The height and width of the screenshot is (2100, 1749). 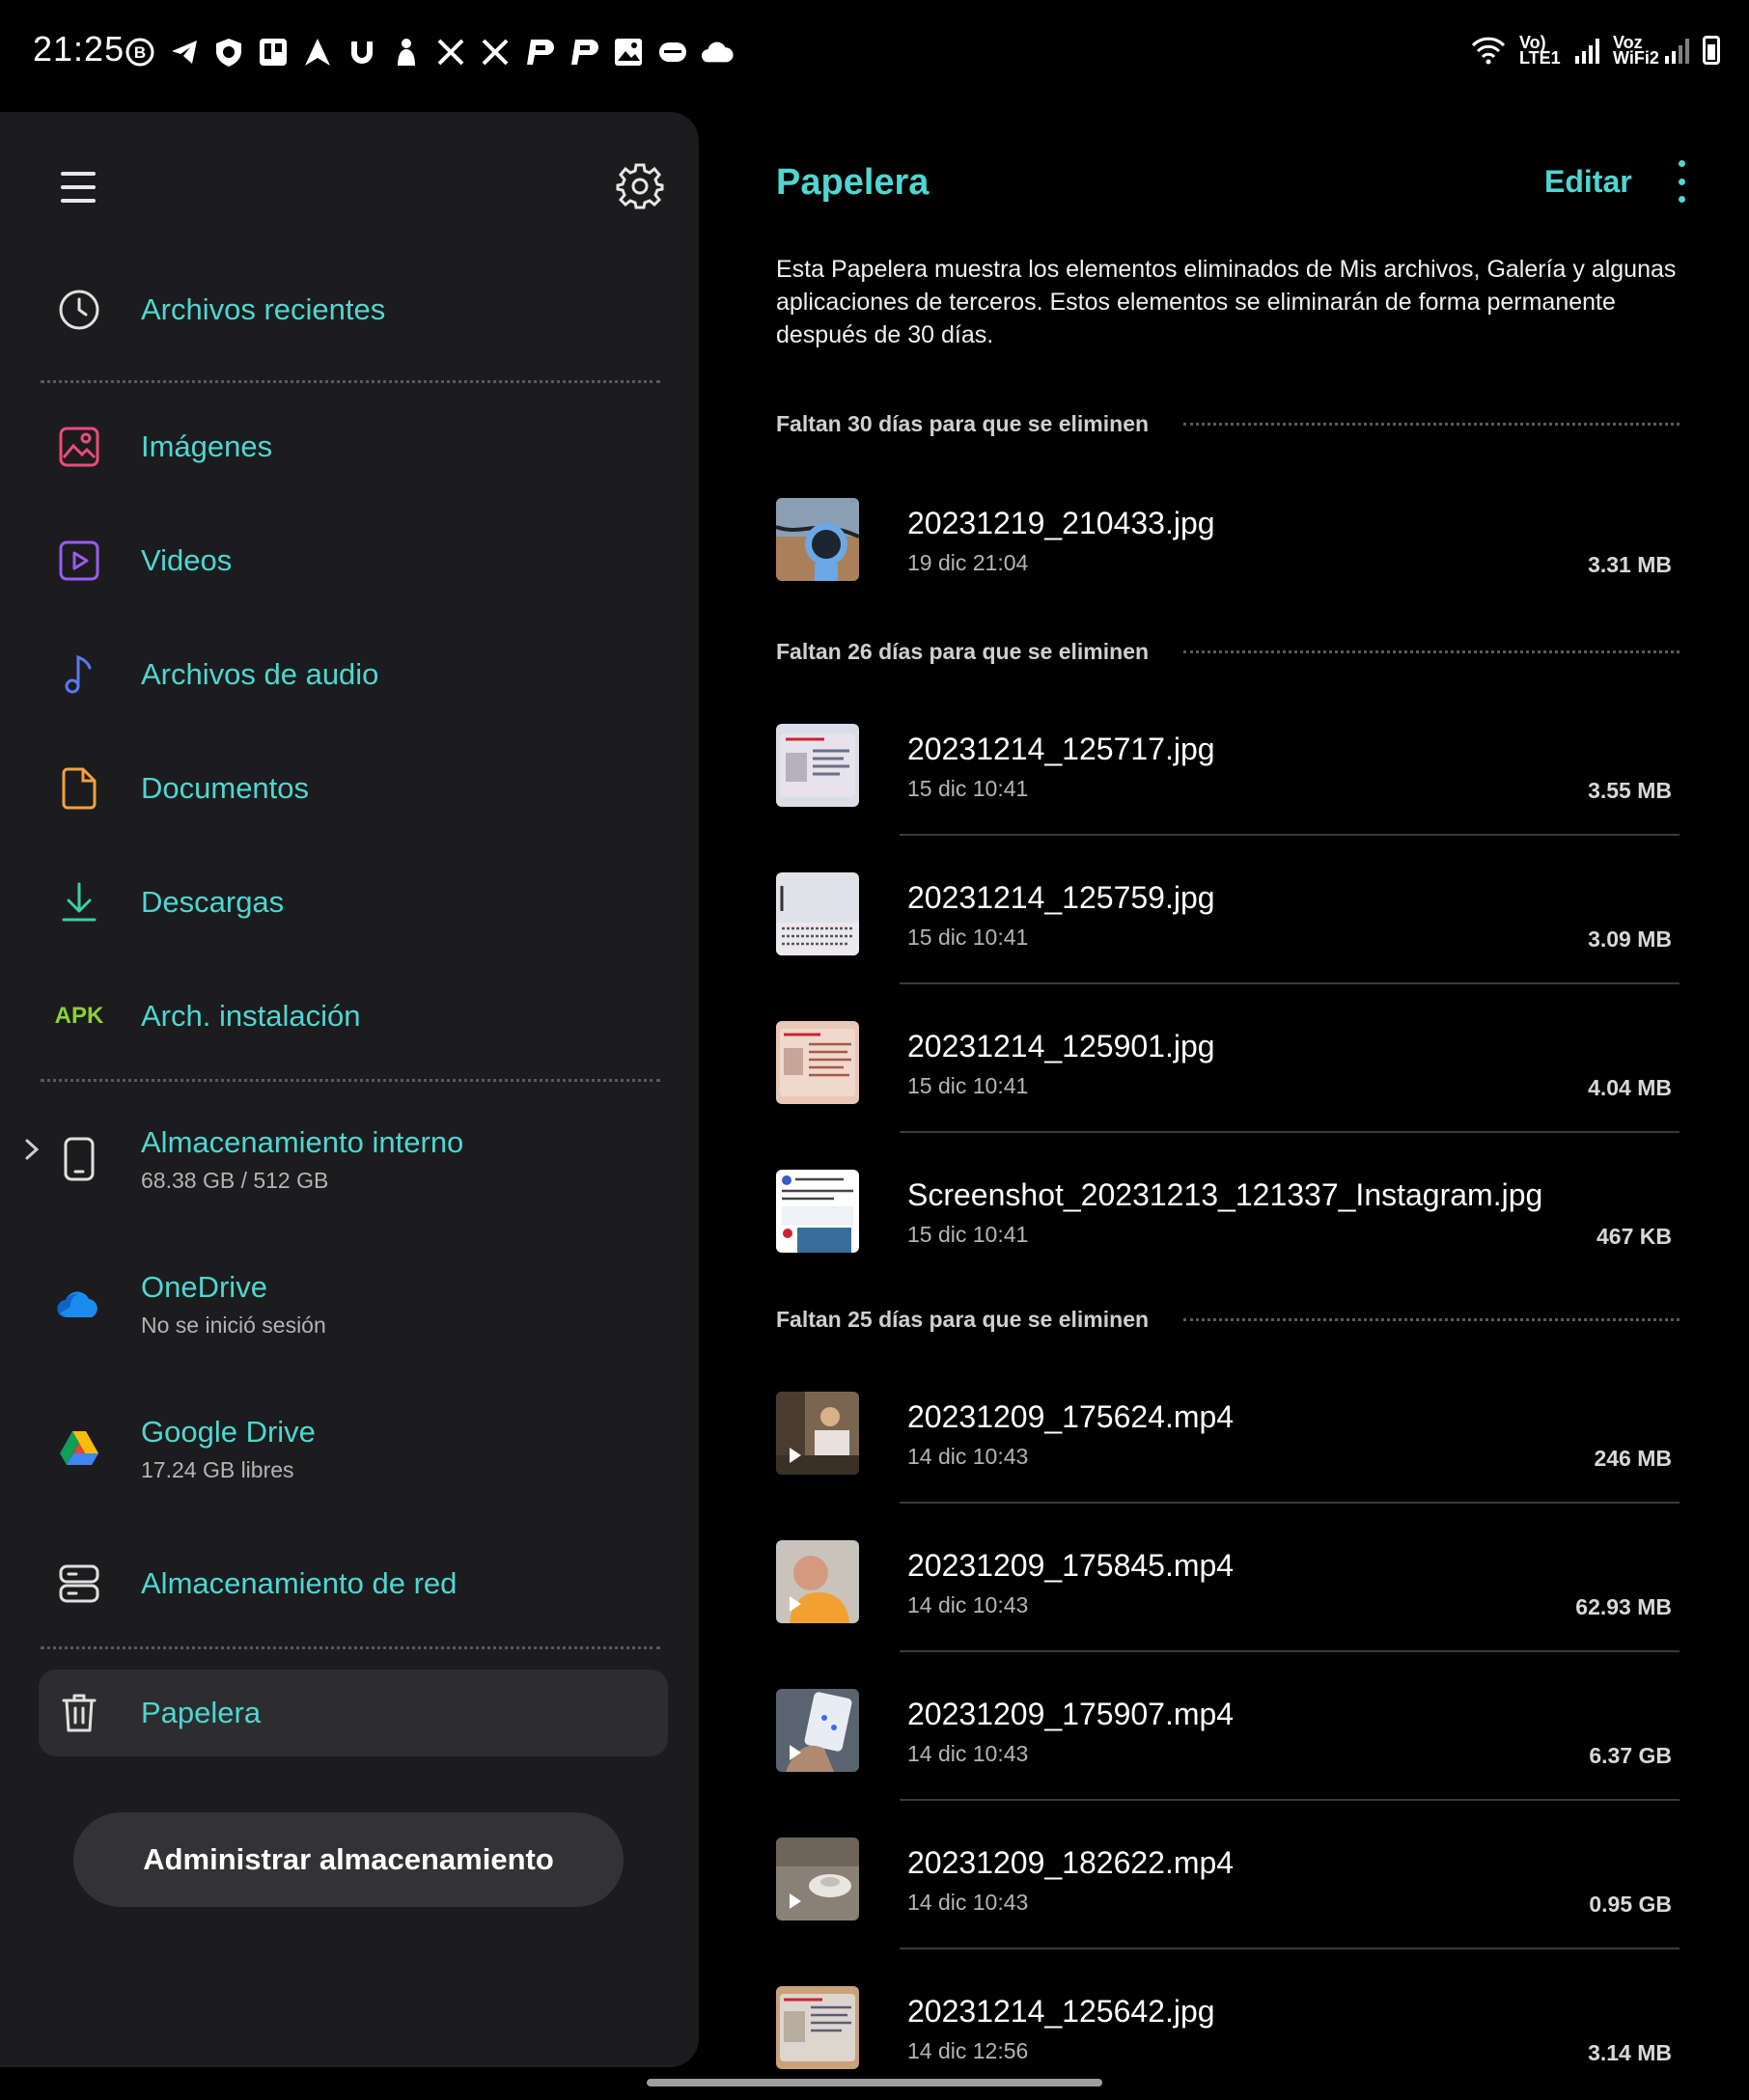 What do you see at coordinates (1228, 539) in the screenshot?
I see `file-row: 20231219_210433.jpg 19 dic 21:04 3.31 MB` at bounding box center [1228, 539].